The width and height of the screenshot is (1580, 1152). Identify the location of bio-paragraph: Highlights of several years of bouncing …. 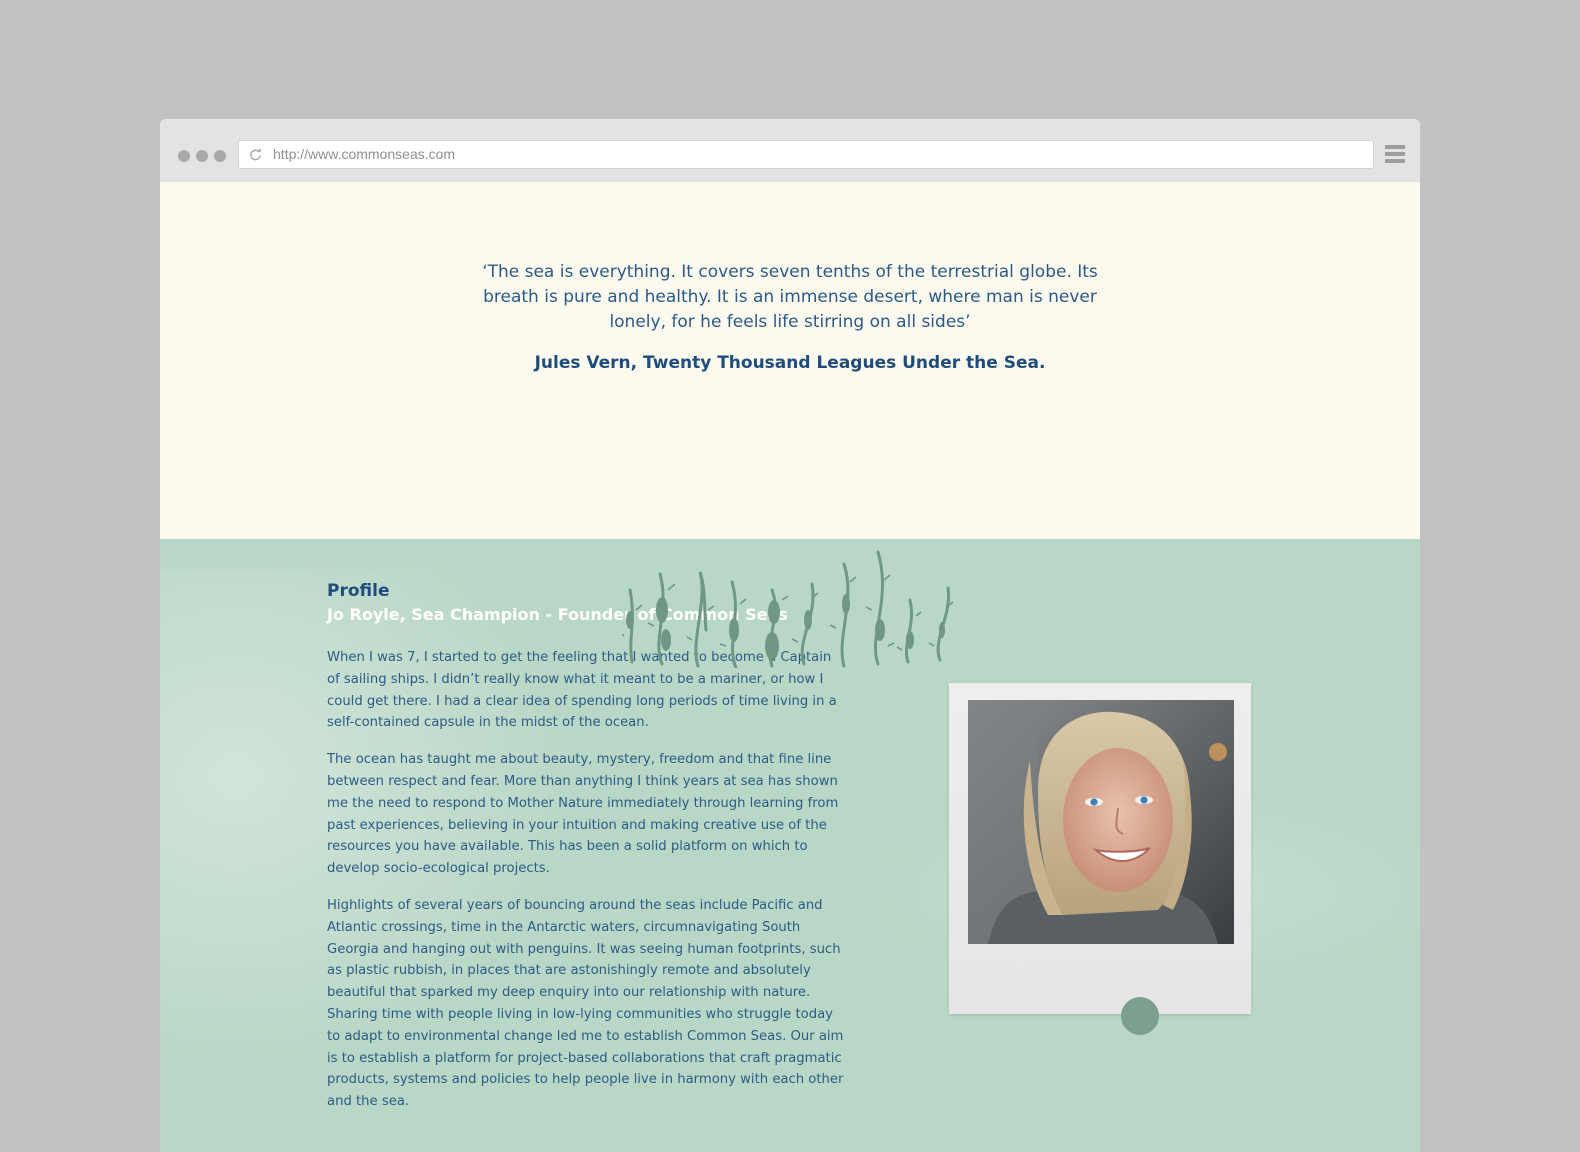
(585, 1003).